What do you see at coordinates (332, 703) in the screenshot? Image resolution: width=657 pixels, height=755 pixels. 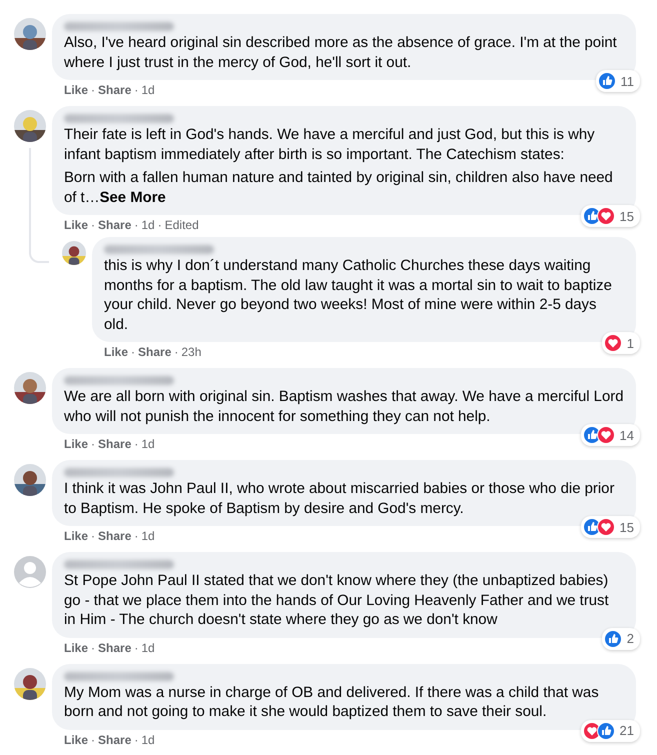 I see `comment-text: My Mom was a nurse in charge of OB and delivered. If there was a child that was born and not going to make it she would baptized them to save their soul.` at bounding box center [332, 703].